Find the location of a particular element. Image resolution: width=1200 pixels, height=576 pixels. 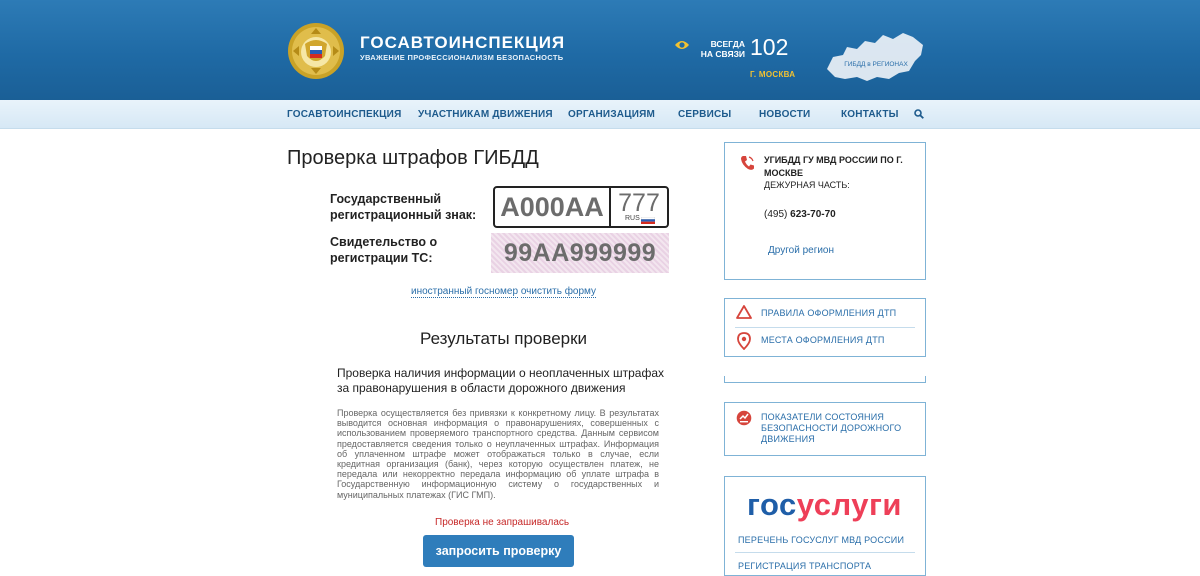

accident-links-box-bottom is located at coordinates (825, 379).